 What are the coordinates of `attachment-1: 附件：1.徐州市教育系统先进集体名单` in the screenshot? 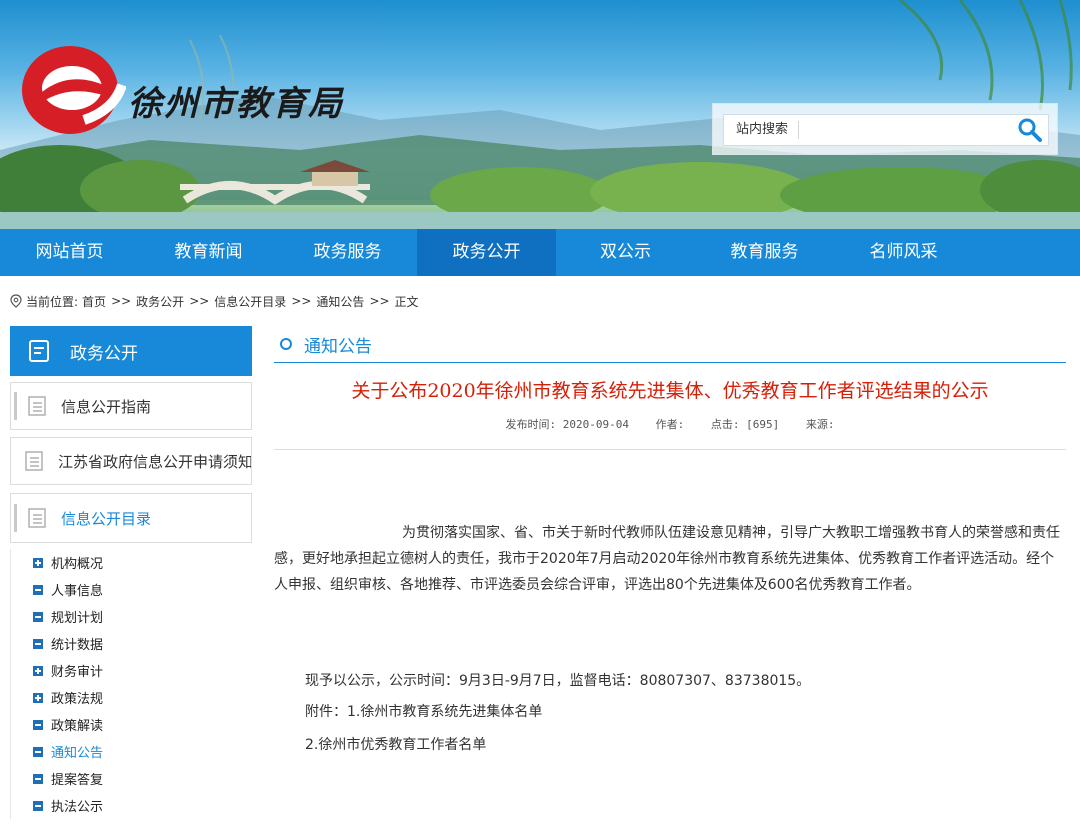 It's located at (423, 711).